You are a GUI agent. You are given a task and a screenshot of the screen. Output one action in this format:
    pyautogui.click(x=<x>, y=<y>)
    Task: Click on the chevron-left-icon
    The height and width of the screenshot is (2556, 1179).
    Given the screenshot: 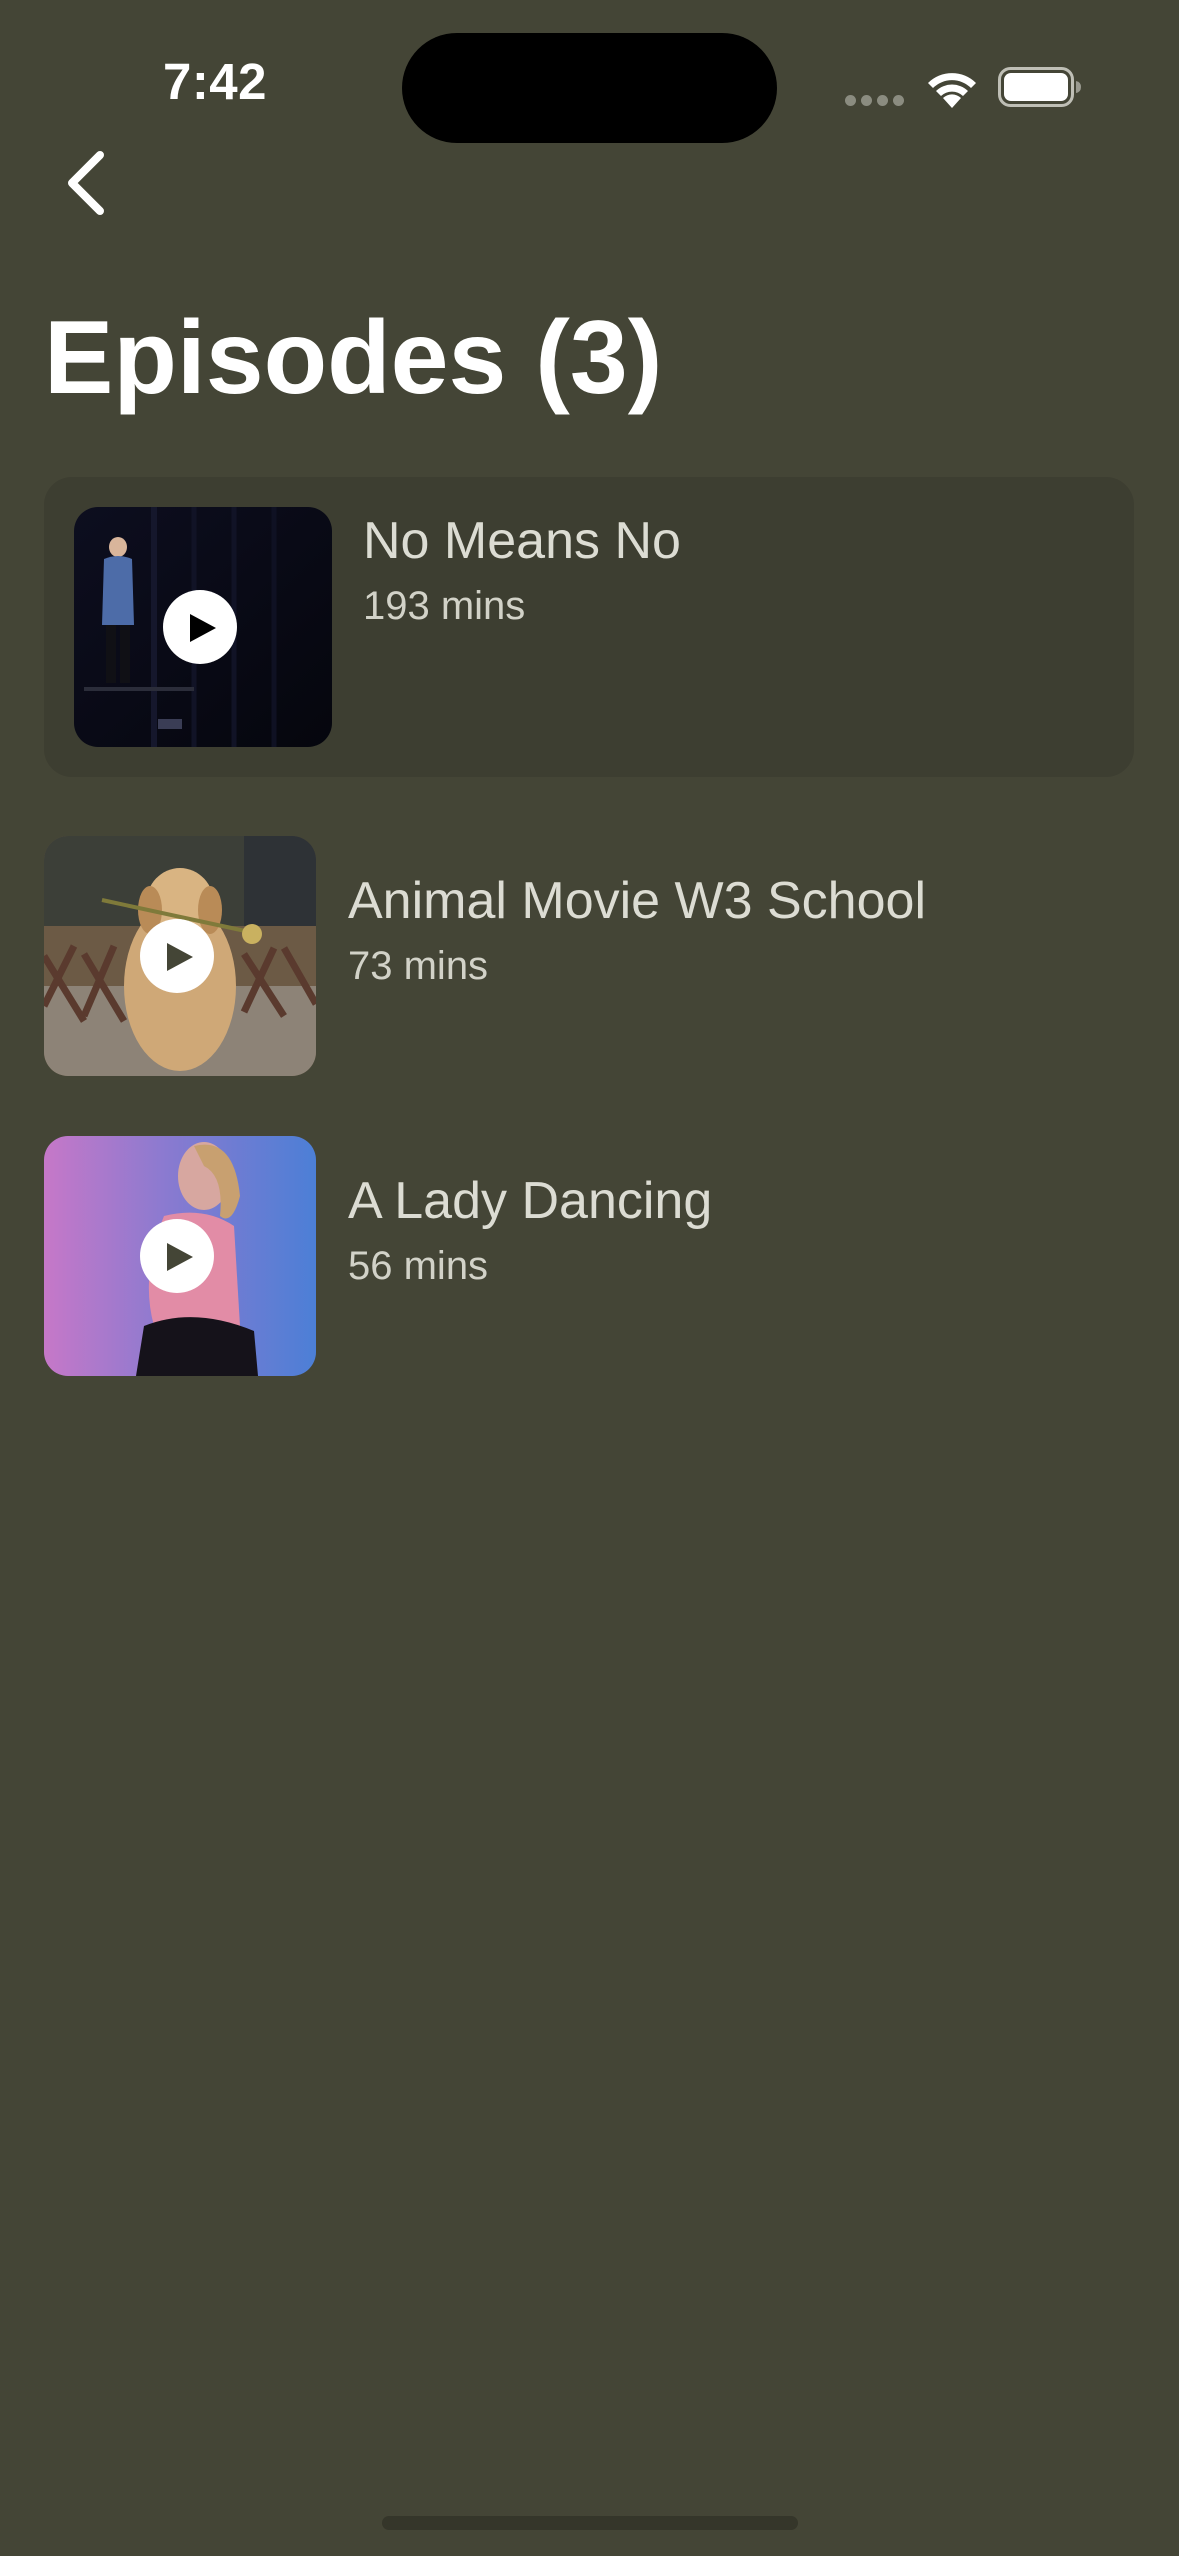 What is the action you would take?
    pyautogui.click(x=86, y=183)
    